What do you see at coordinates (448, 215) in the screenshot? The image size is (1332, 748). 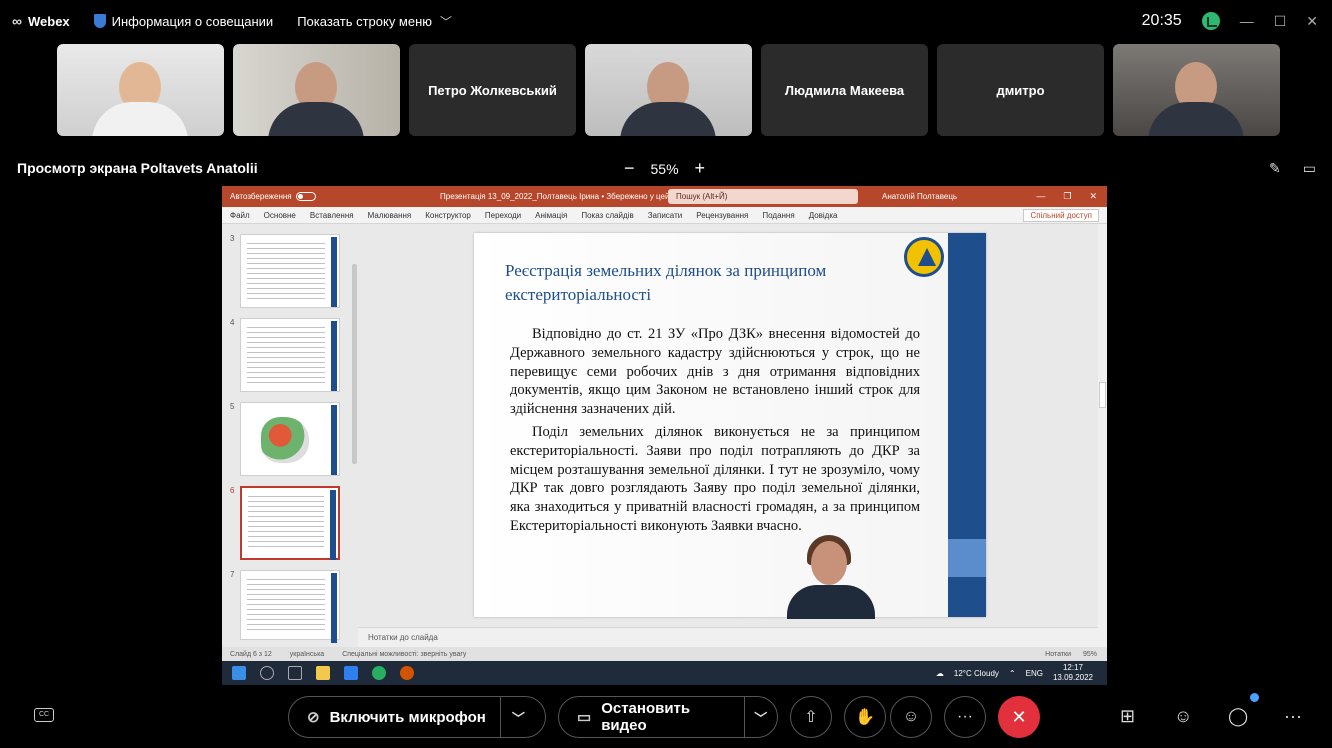 I see `tab-design: Конструктор` at bounding box center [448, 215].